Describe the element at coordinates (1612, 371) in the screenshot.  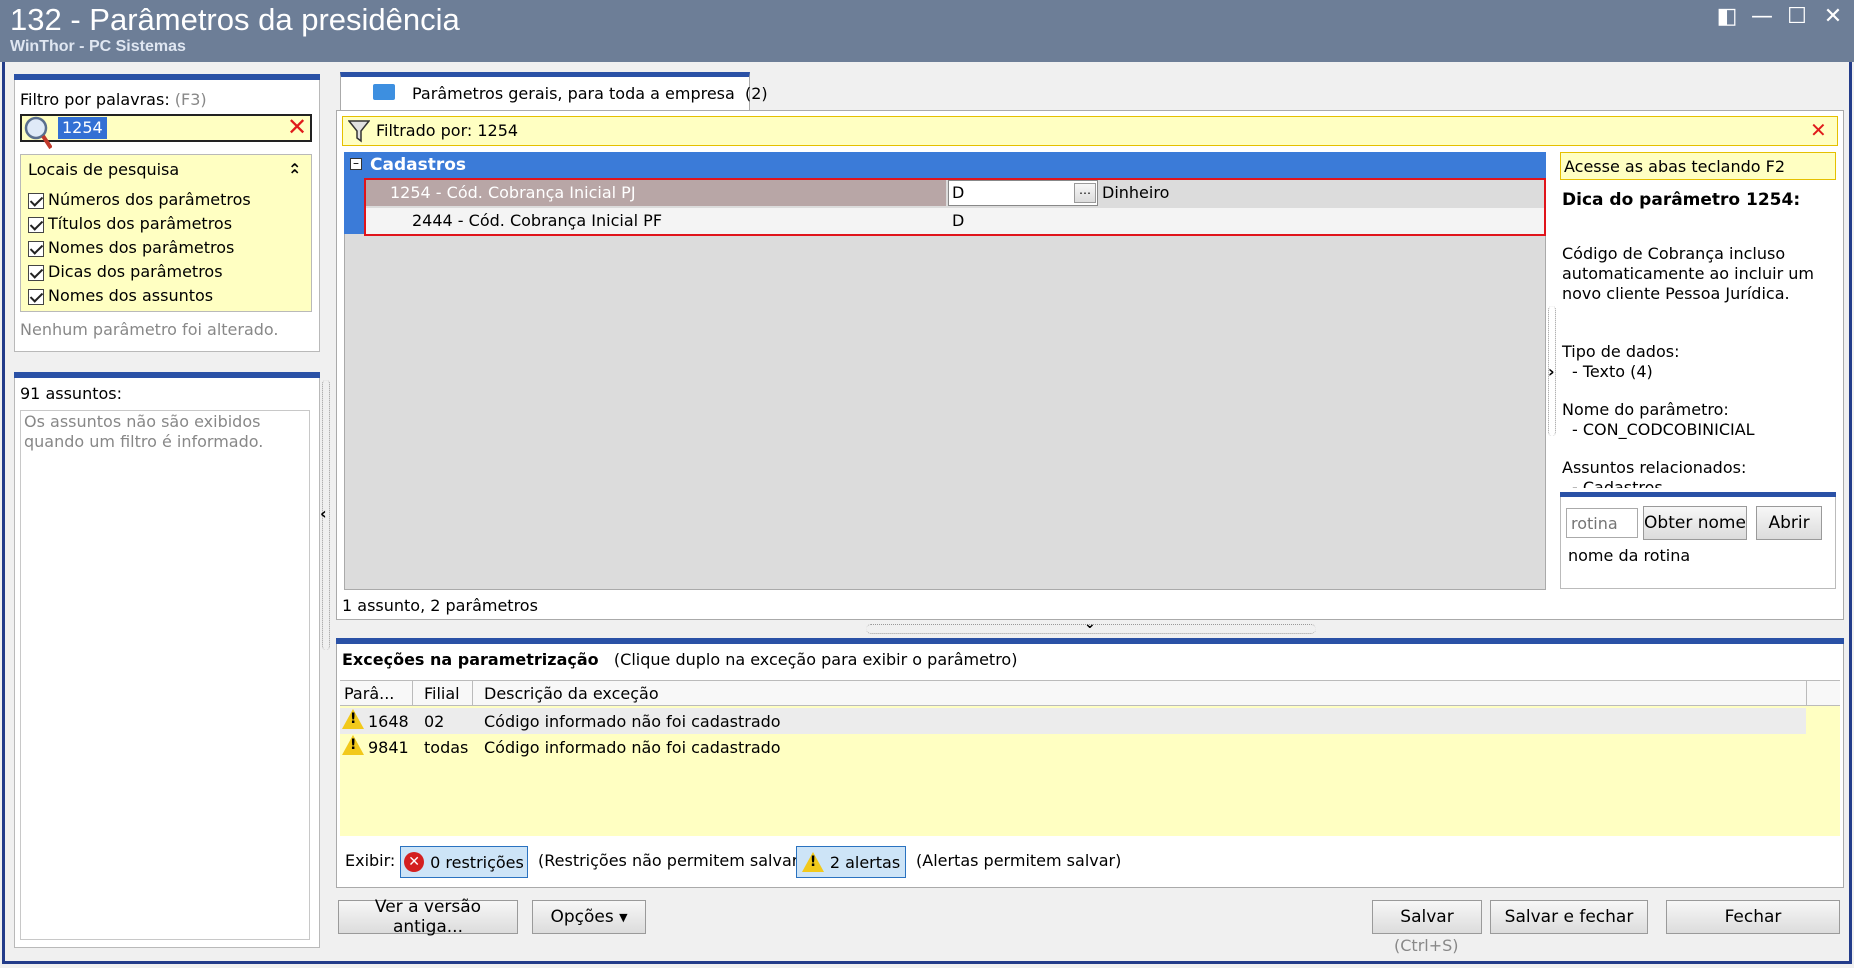
I see `tip-type-value: - Texto (4)` at that location.